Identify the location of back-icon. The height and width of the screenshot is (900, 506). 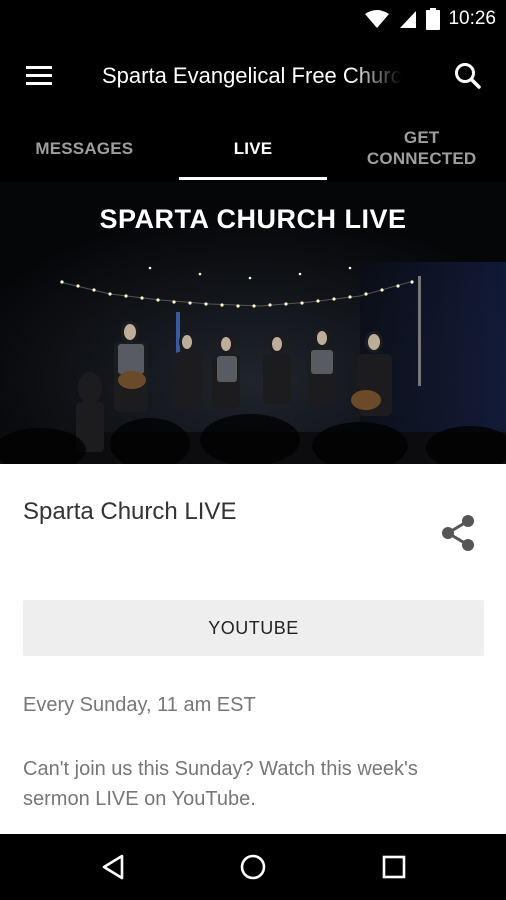
(113, 867).